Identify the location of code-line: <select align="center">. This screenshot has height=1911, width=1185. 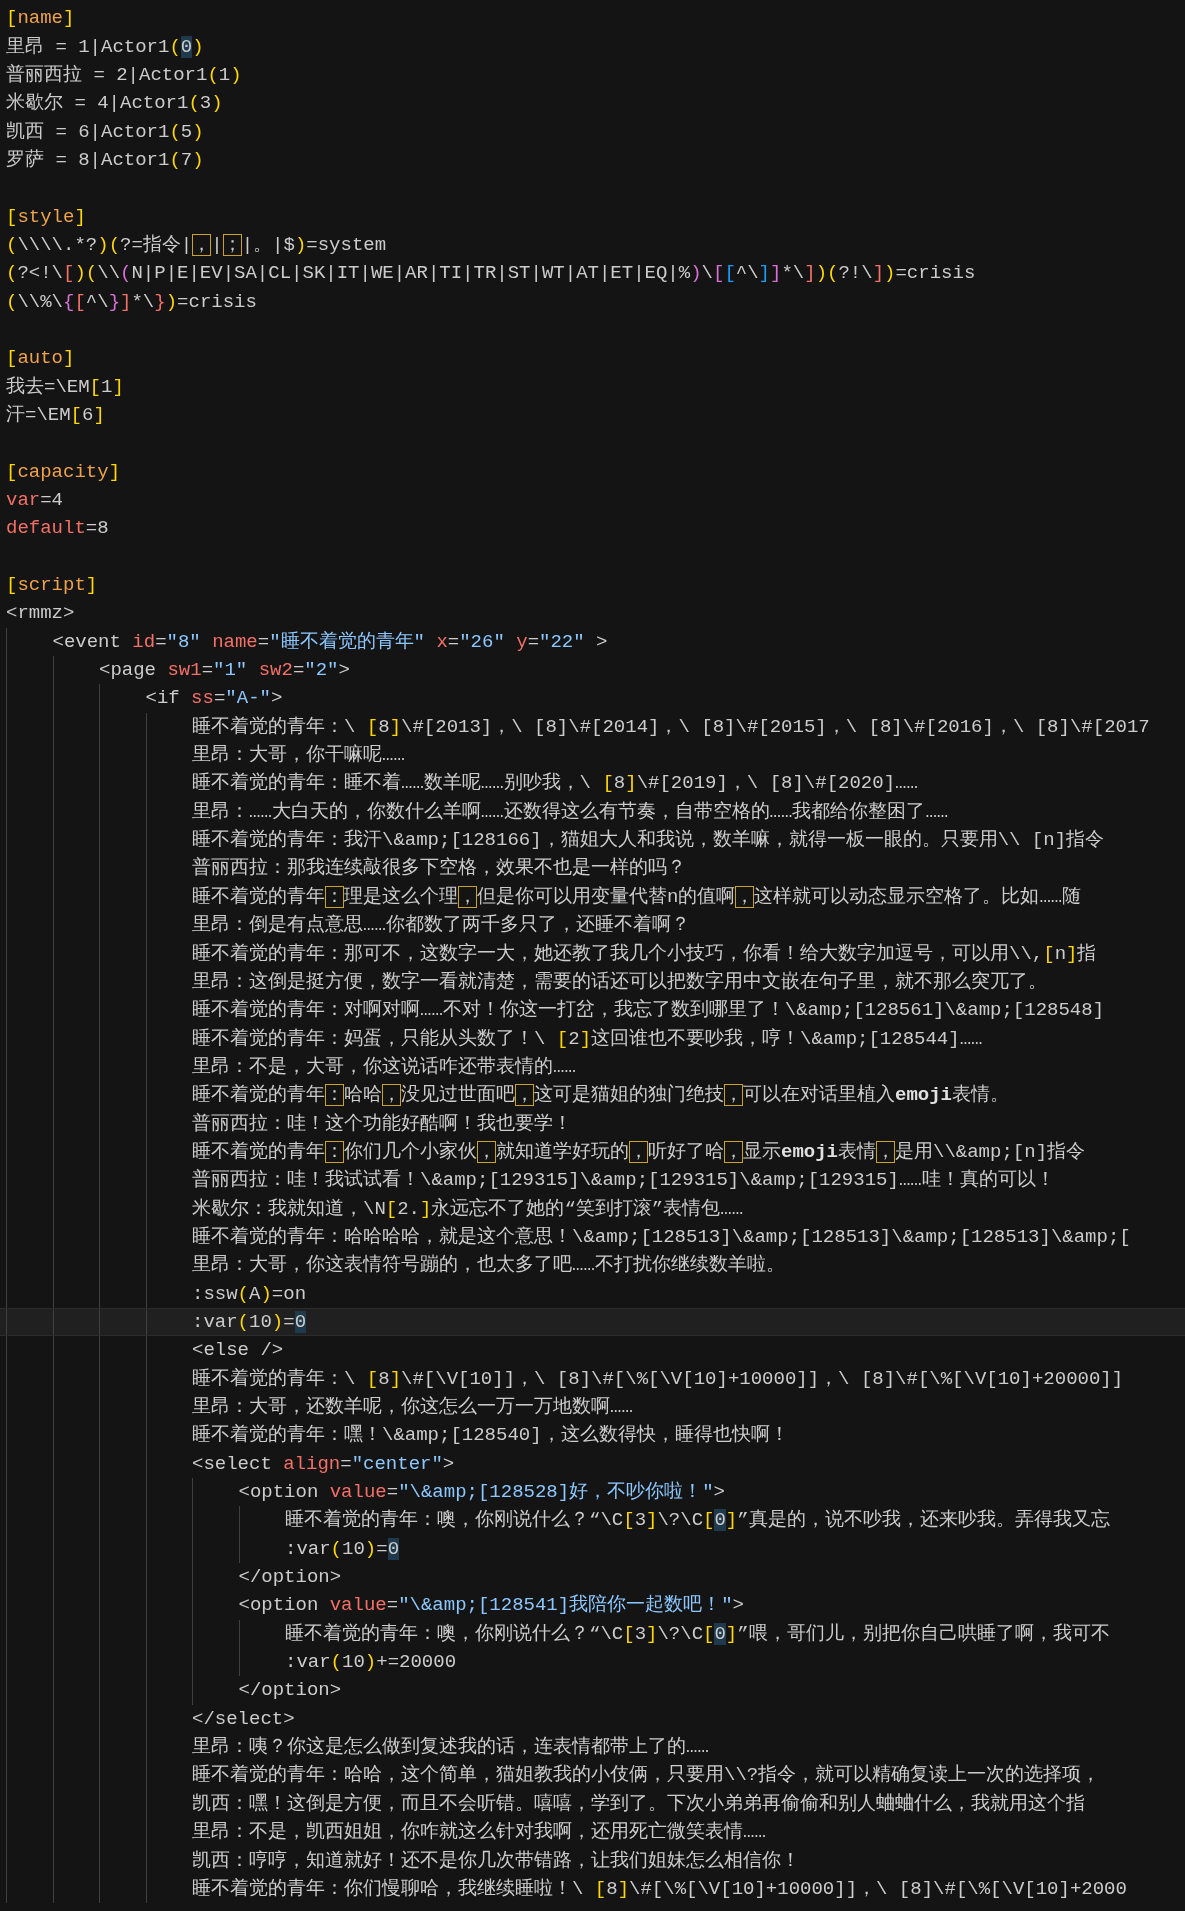
(323, 1464).